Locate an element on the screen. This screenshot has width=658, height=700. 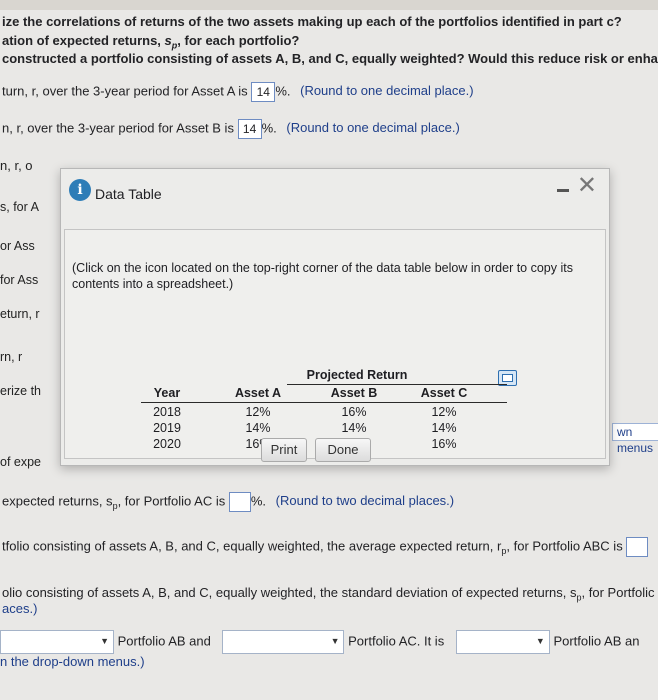
cell-year: 2019 is located at coordinates (167, 428).